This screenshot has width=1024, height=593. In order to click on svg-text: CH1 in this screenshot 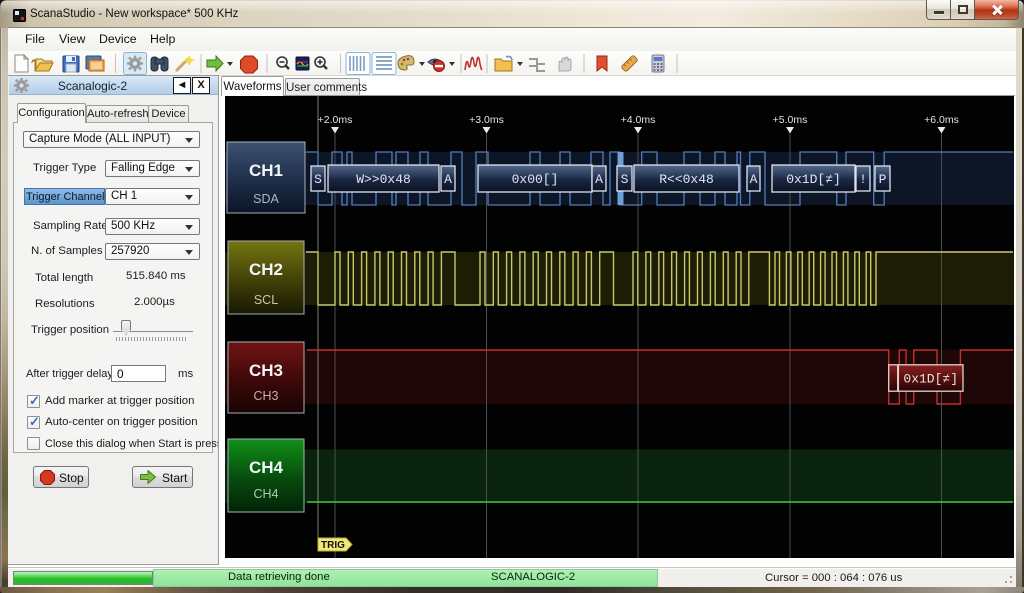, I will do `click(266, 170)`.